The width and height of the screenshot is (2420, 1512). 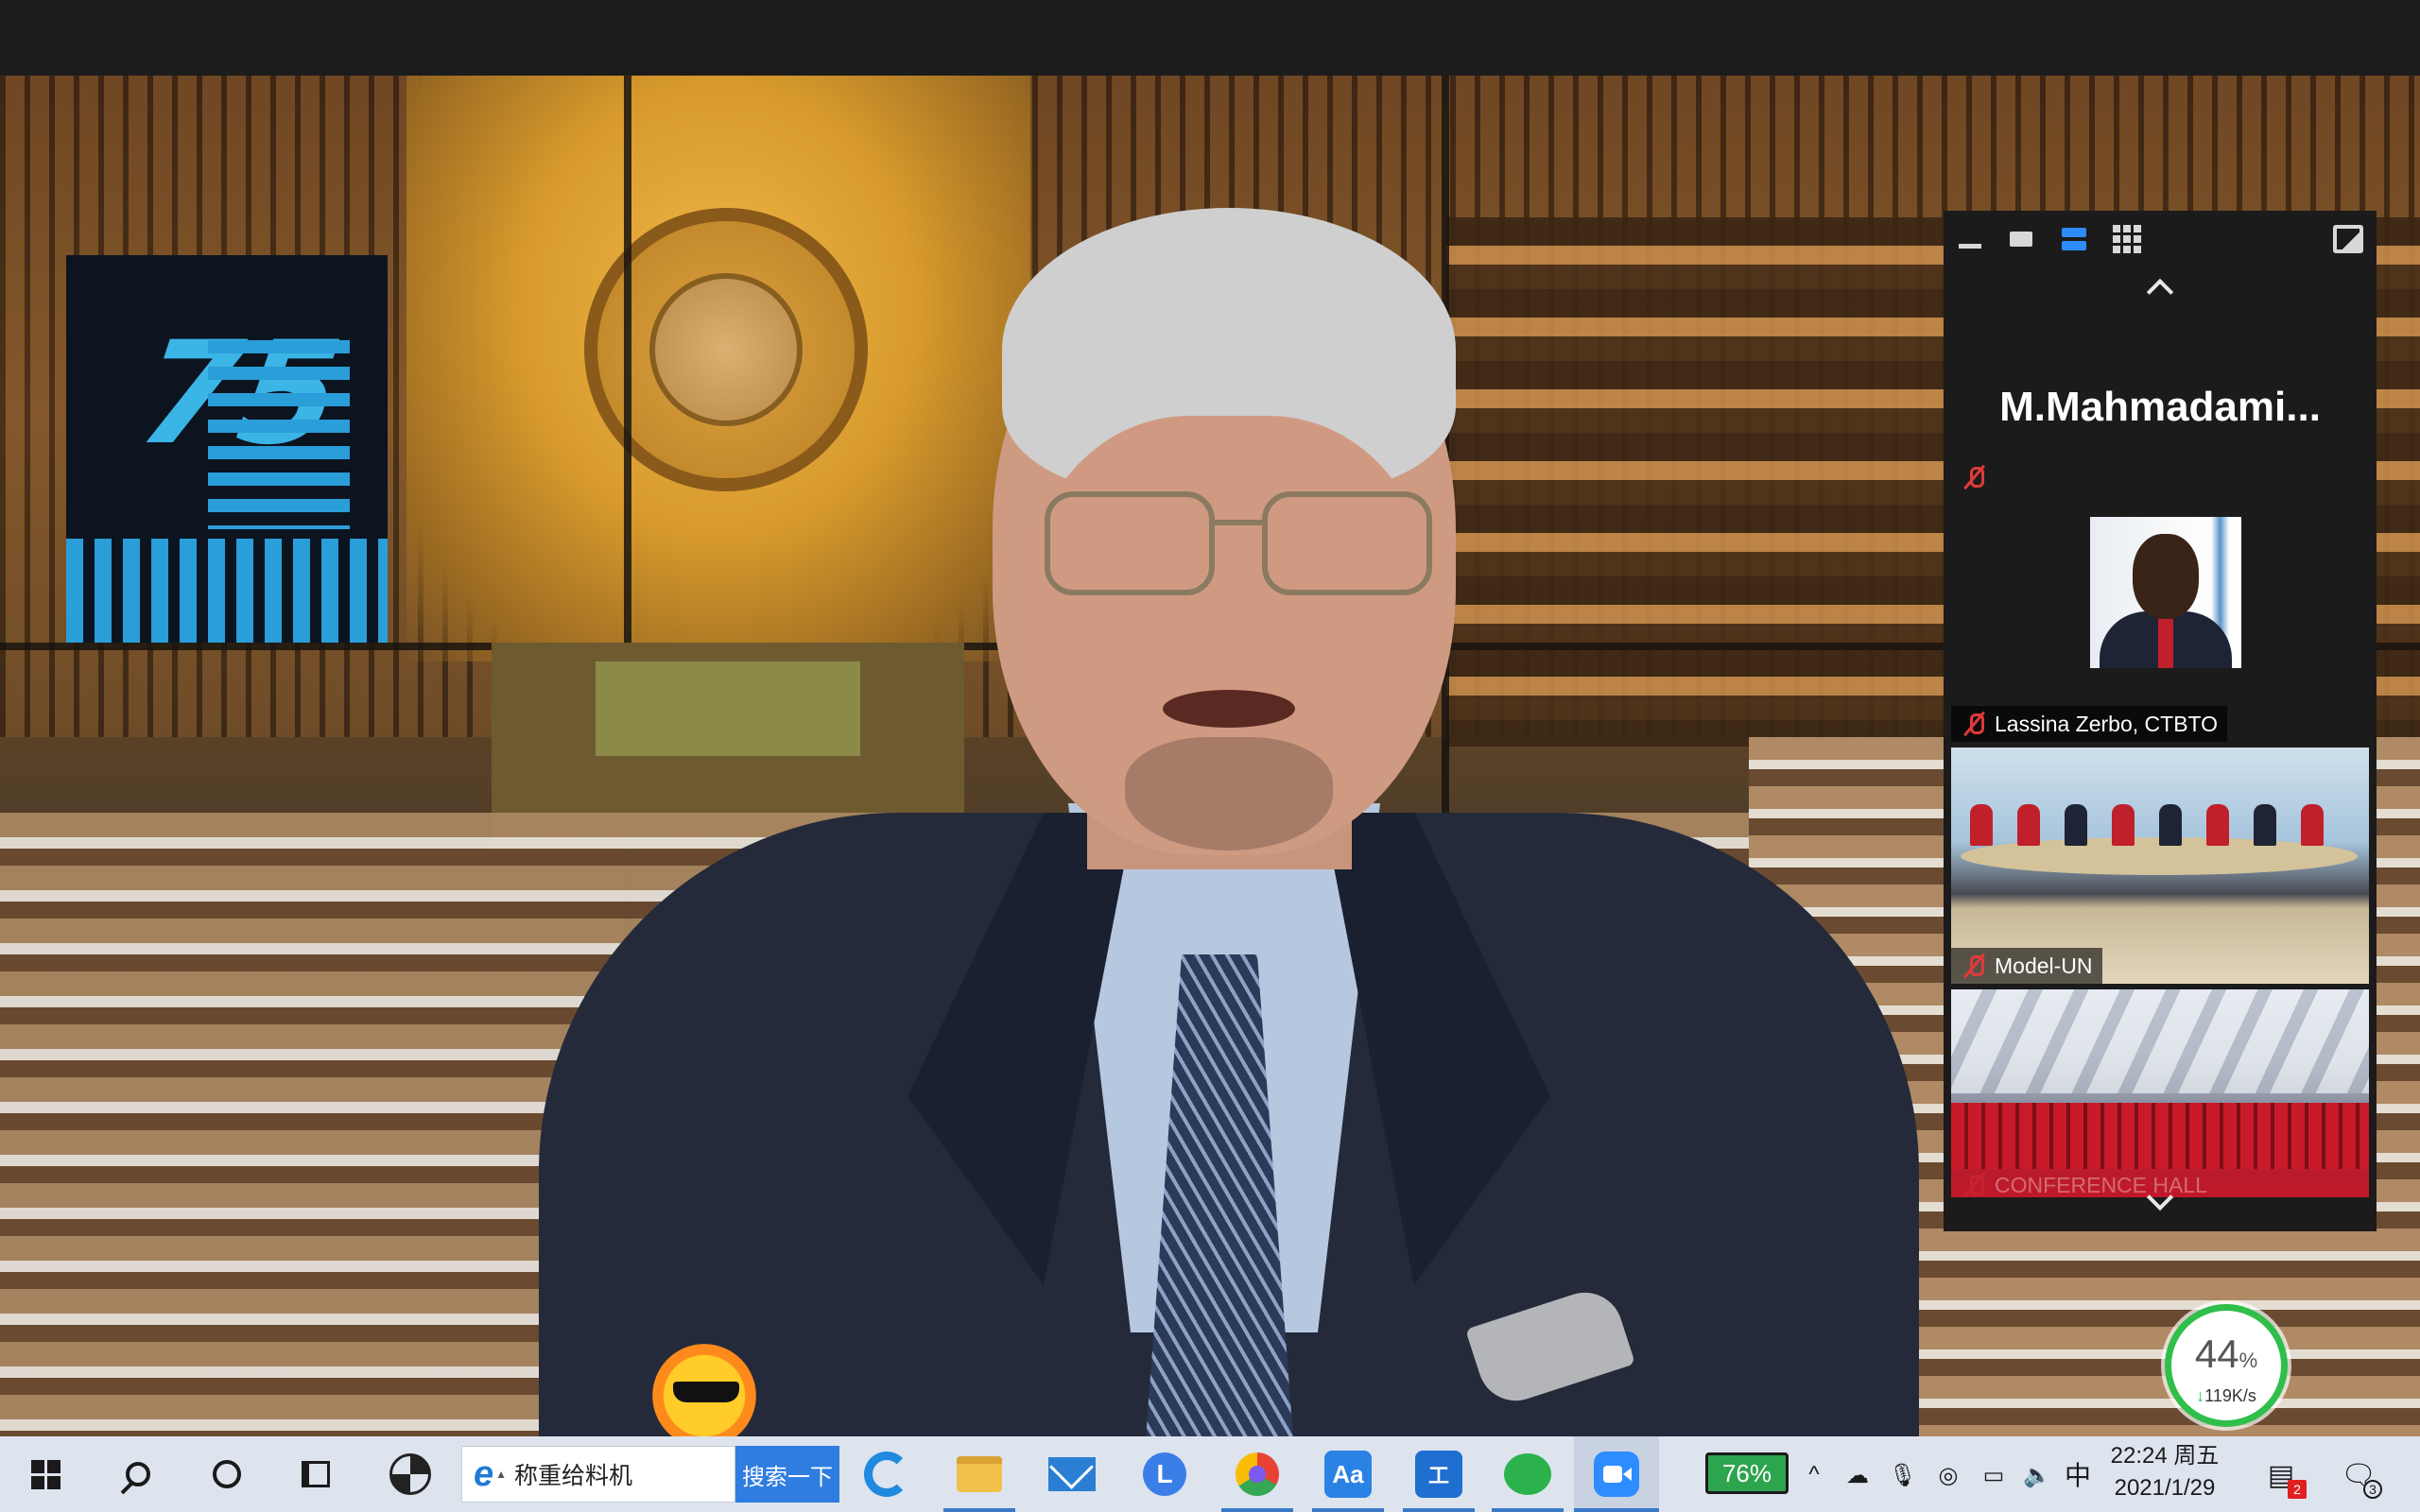 What do you see at coordinates (2160, 288) in the screenshot?
I see `chevron-up-icon` at bounding box center [2160, 288].